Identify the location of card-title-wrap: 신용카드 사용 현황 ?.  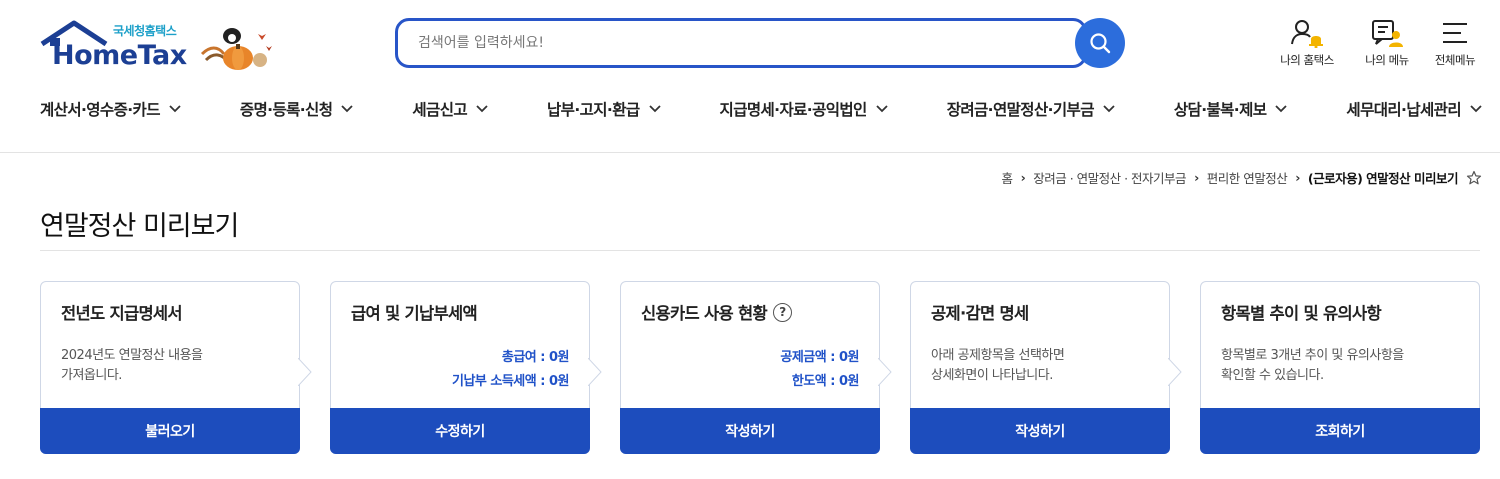
(716, 312).